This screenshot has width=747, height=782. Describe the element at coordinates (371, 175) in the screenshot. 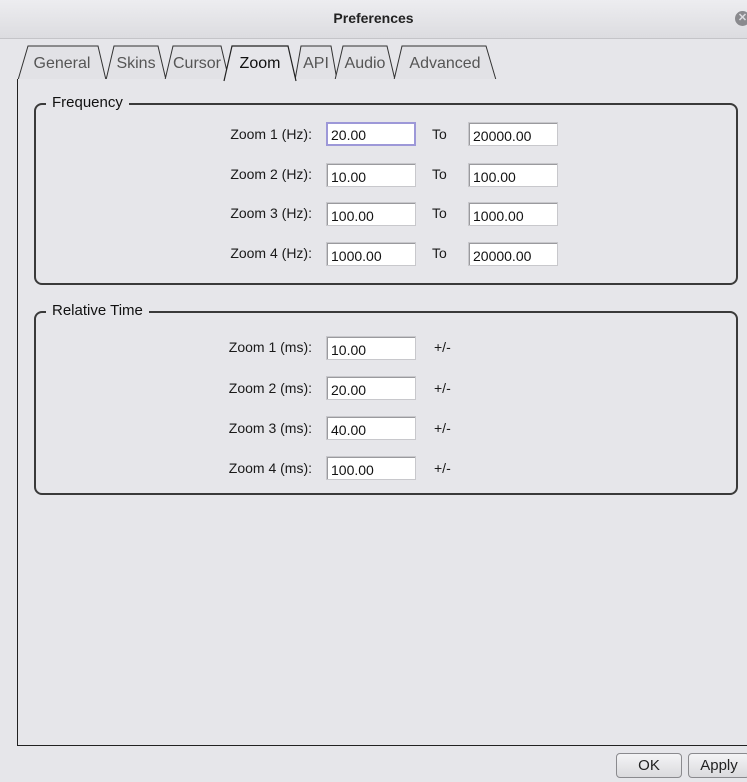

I see `freq-zoom2-from-input` at that location.